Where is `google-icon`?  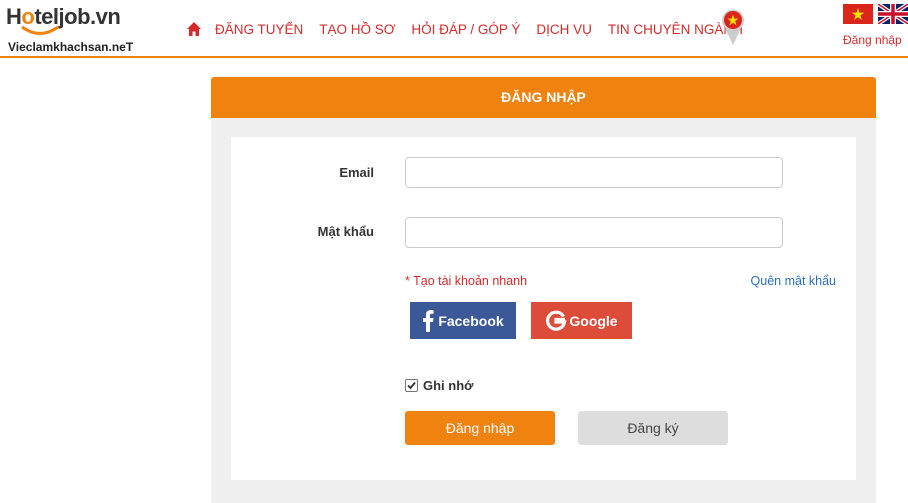
google-icon is located at coordinates (556, 320).